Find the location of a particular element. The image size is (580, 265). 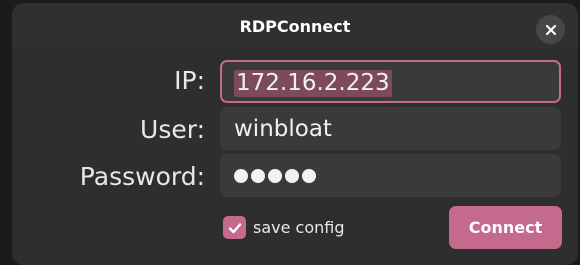

connect-button: Connect is located at coordinates (505, 227).